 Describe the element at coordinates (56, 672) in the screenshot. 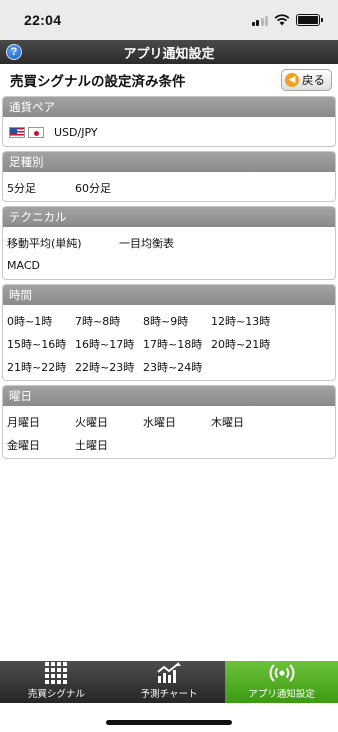

I see `grid-icon` at that location.